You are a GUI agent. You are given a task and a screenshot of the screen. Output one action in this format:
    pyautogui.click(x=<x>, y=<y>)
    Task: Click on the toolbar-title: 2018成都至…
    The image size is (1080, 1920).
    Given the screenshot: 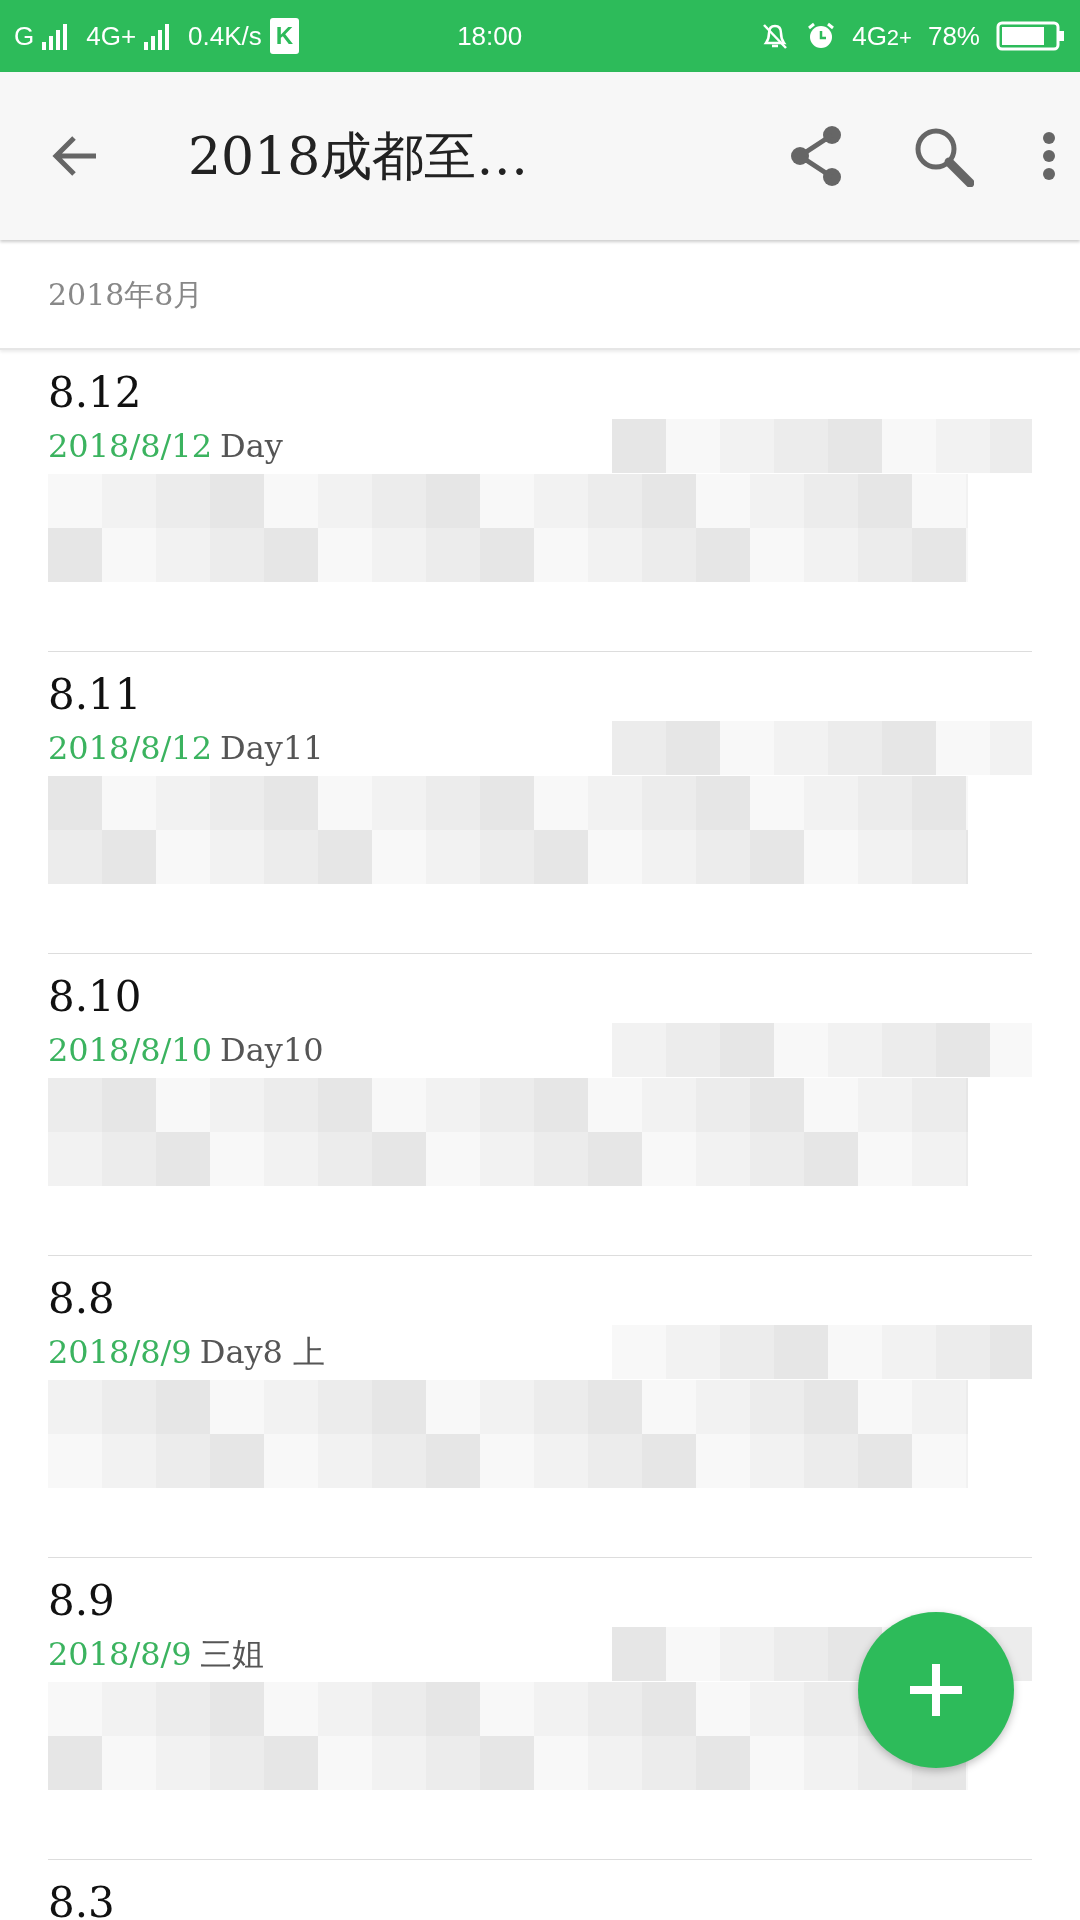 What is the action you would take?
    pyautogui.click(x=358, y=156)
    